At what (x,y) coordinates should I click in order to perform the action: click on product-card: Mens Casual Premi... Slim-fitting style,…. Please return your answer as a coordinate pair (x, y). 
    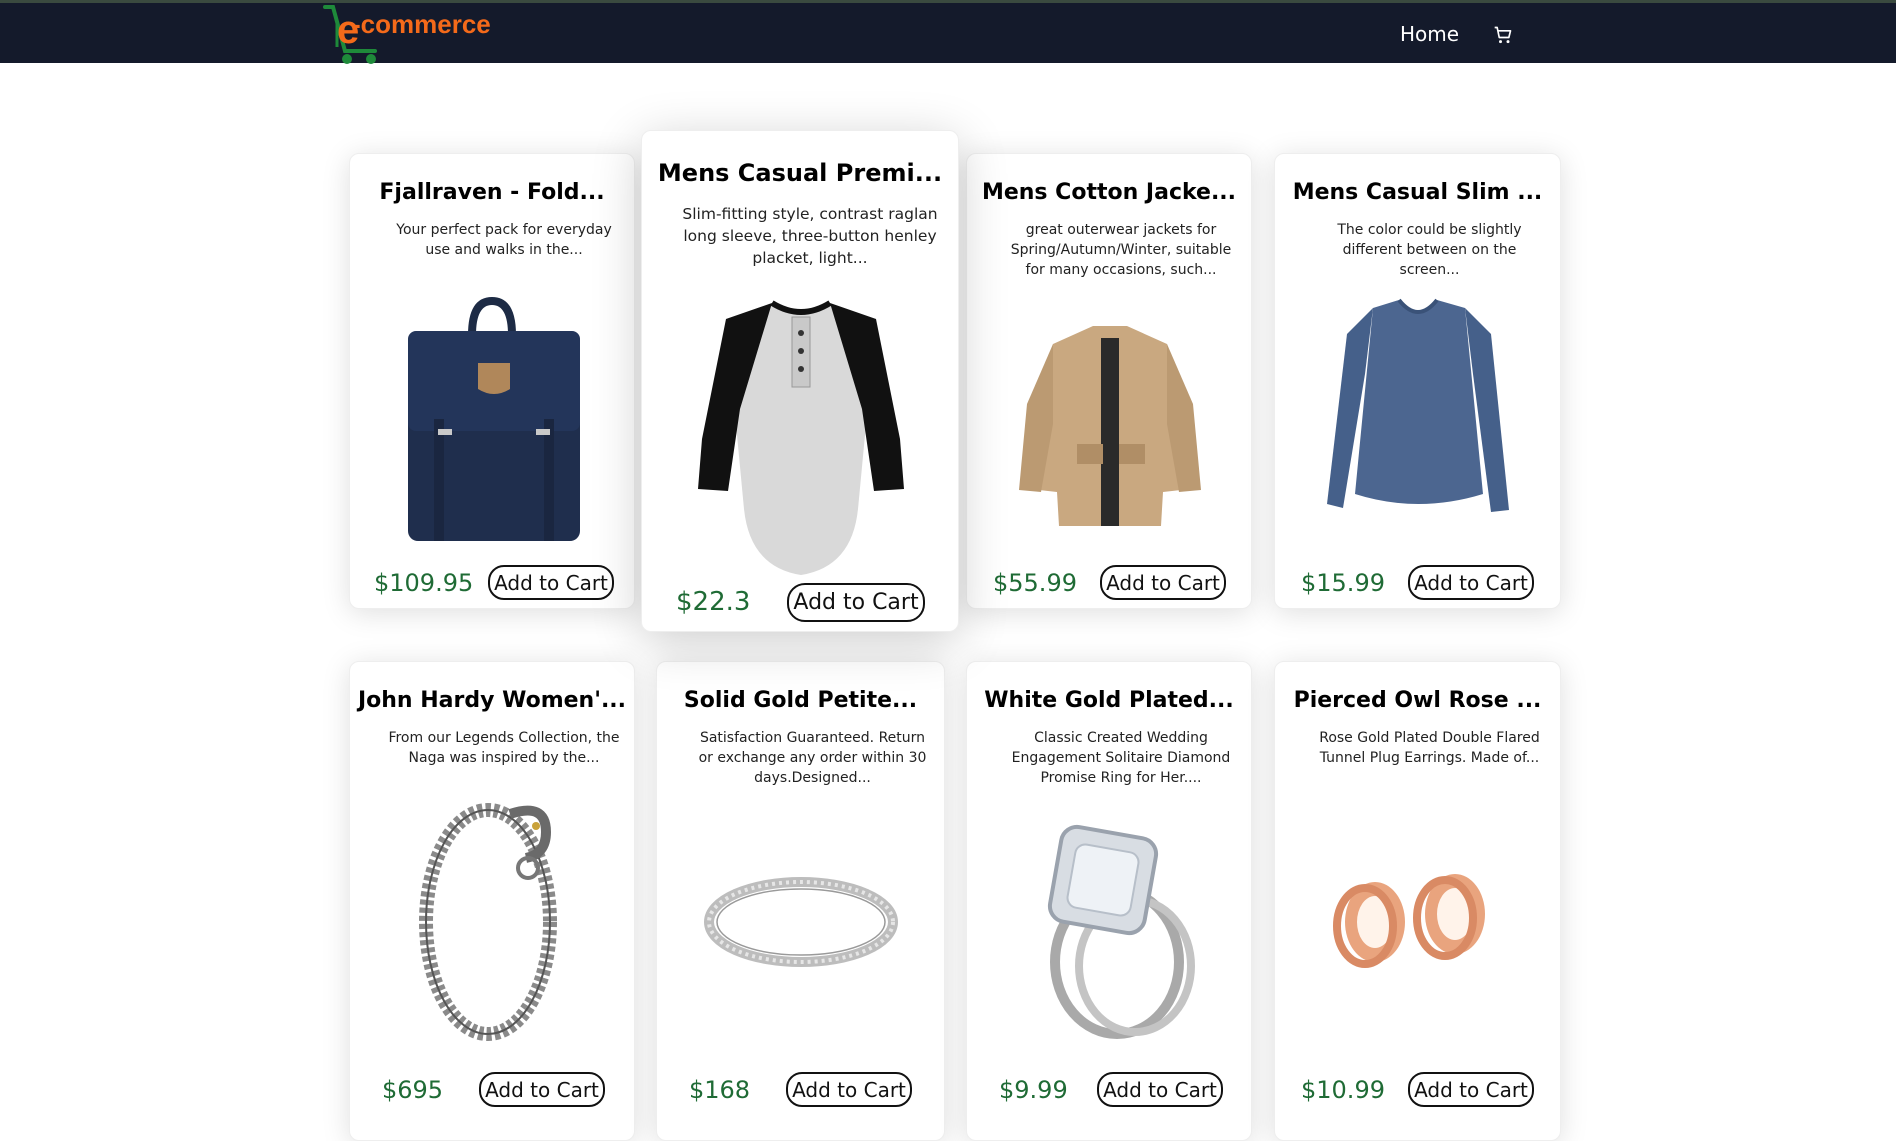
    Looking at the image, I should click on (800, 381).